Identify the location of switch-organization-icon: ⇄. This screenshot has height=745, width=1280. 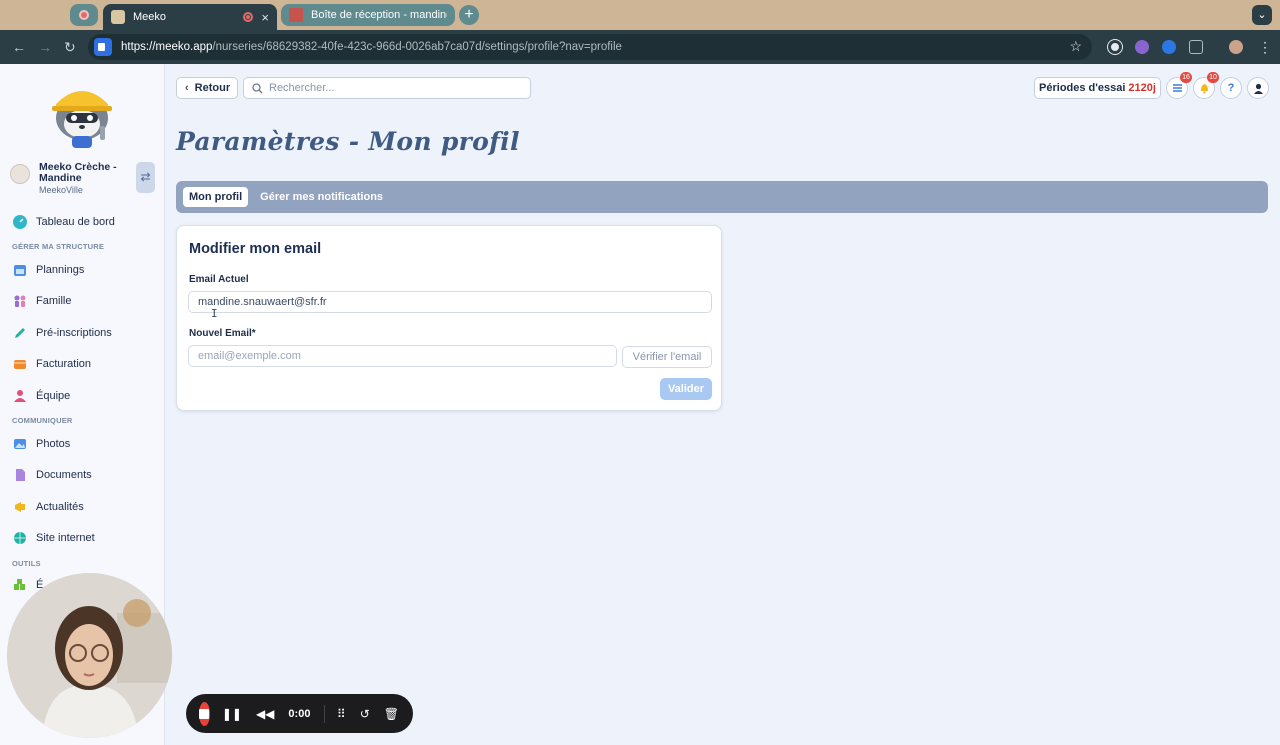
(145, 177).